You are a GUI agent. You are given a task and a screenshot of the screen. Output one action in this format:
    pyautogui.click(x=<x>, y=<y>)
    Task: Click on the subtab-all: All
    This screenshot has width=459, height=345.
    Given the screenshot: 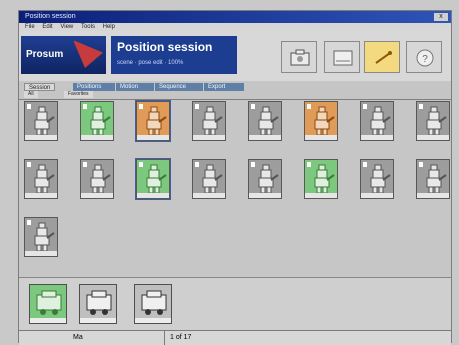 What is the action you would take?
    pyautogui.click(x=31, y=94)
    